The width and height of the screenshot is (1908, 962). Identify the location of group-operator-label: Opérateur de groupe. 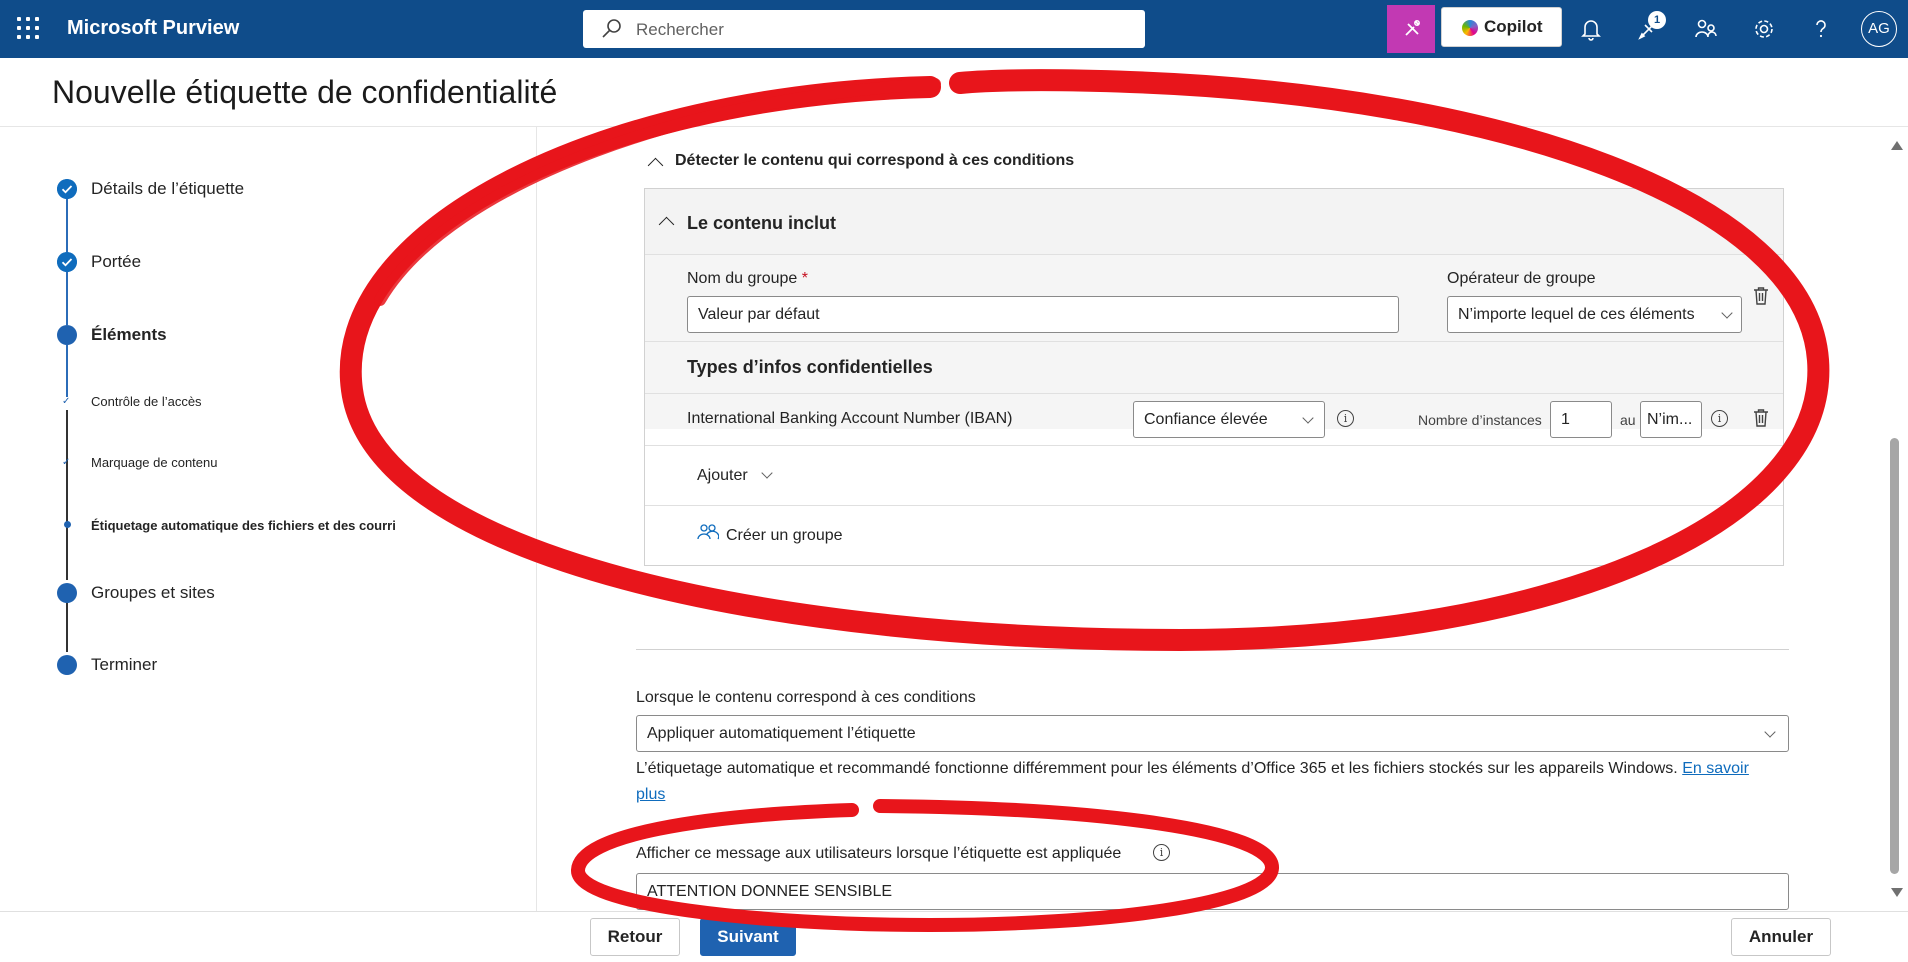
(1521, 278).